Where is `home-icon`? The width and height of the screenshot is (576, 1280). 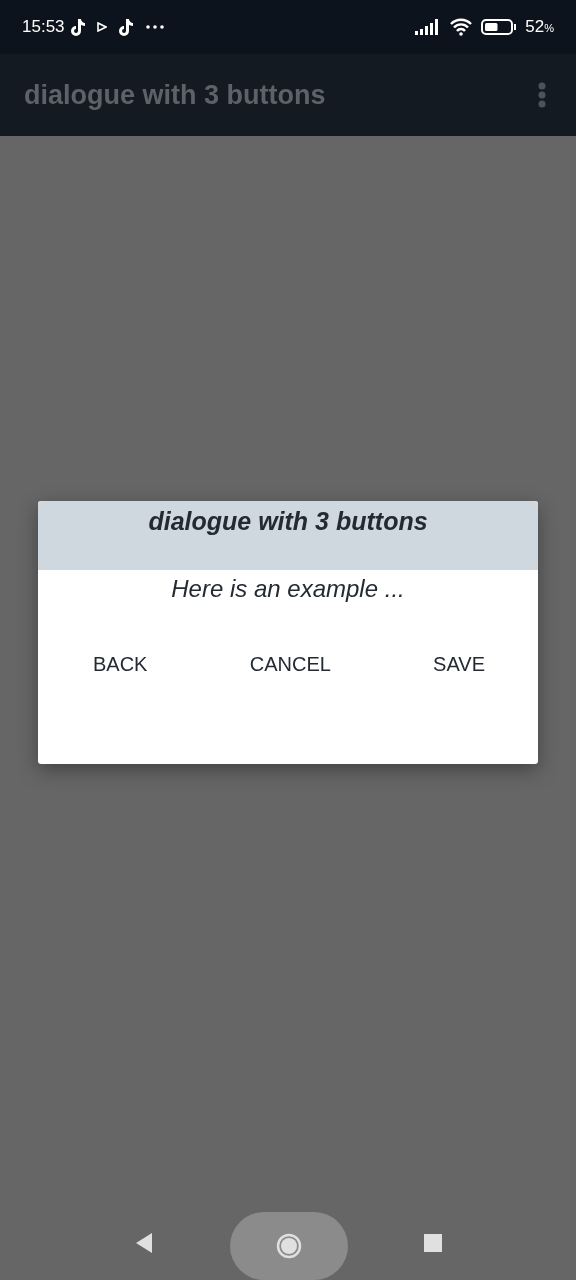 home-icon is located at coordinates (289, 1246).